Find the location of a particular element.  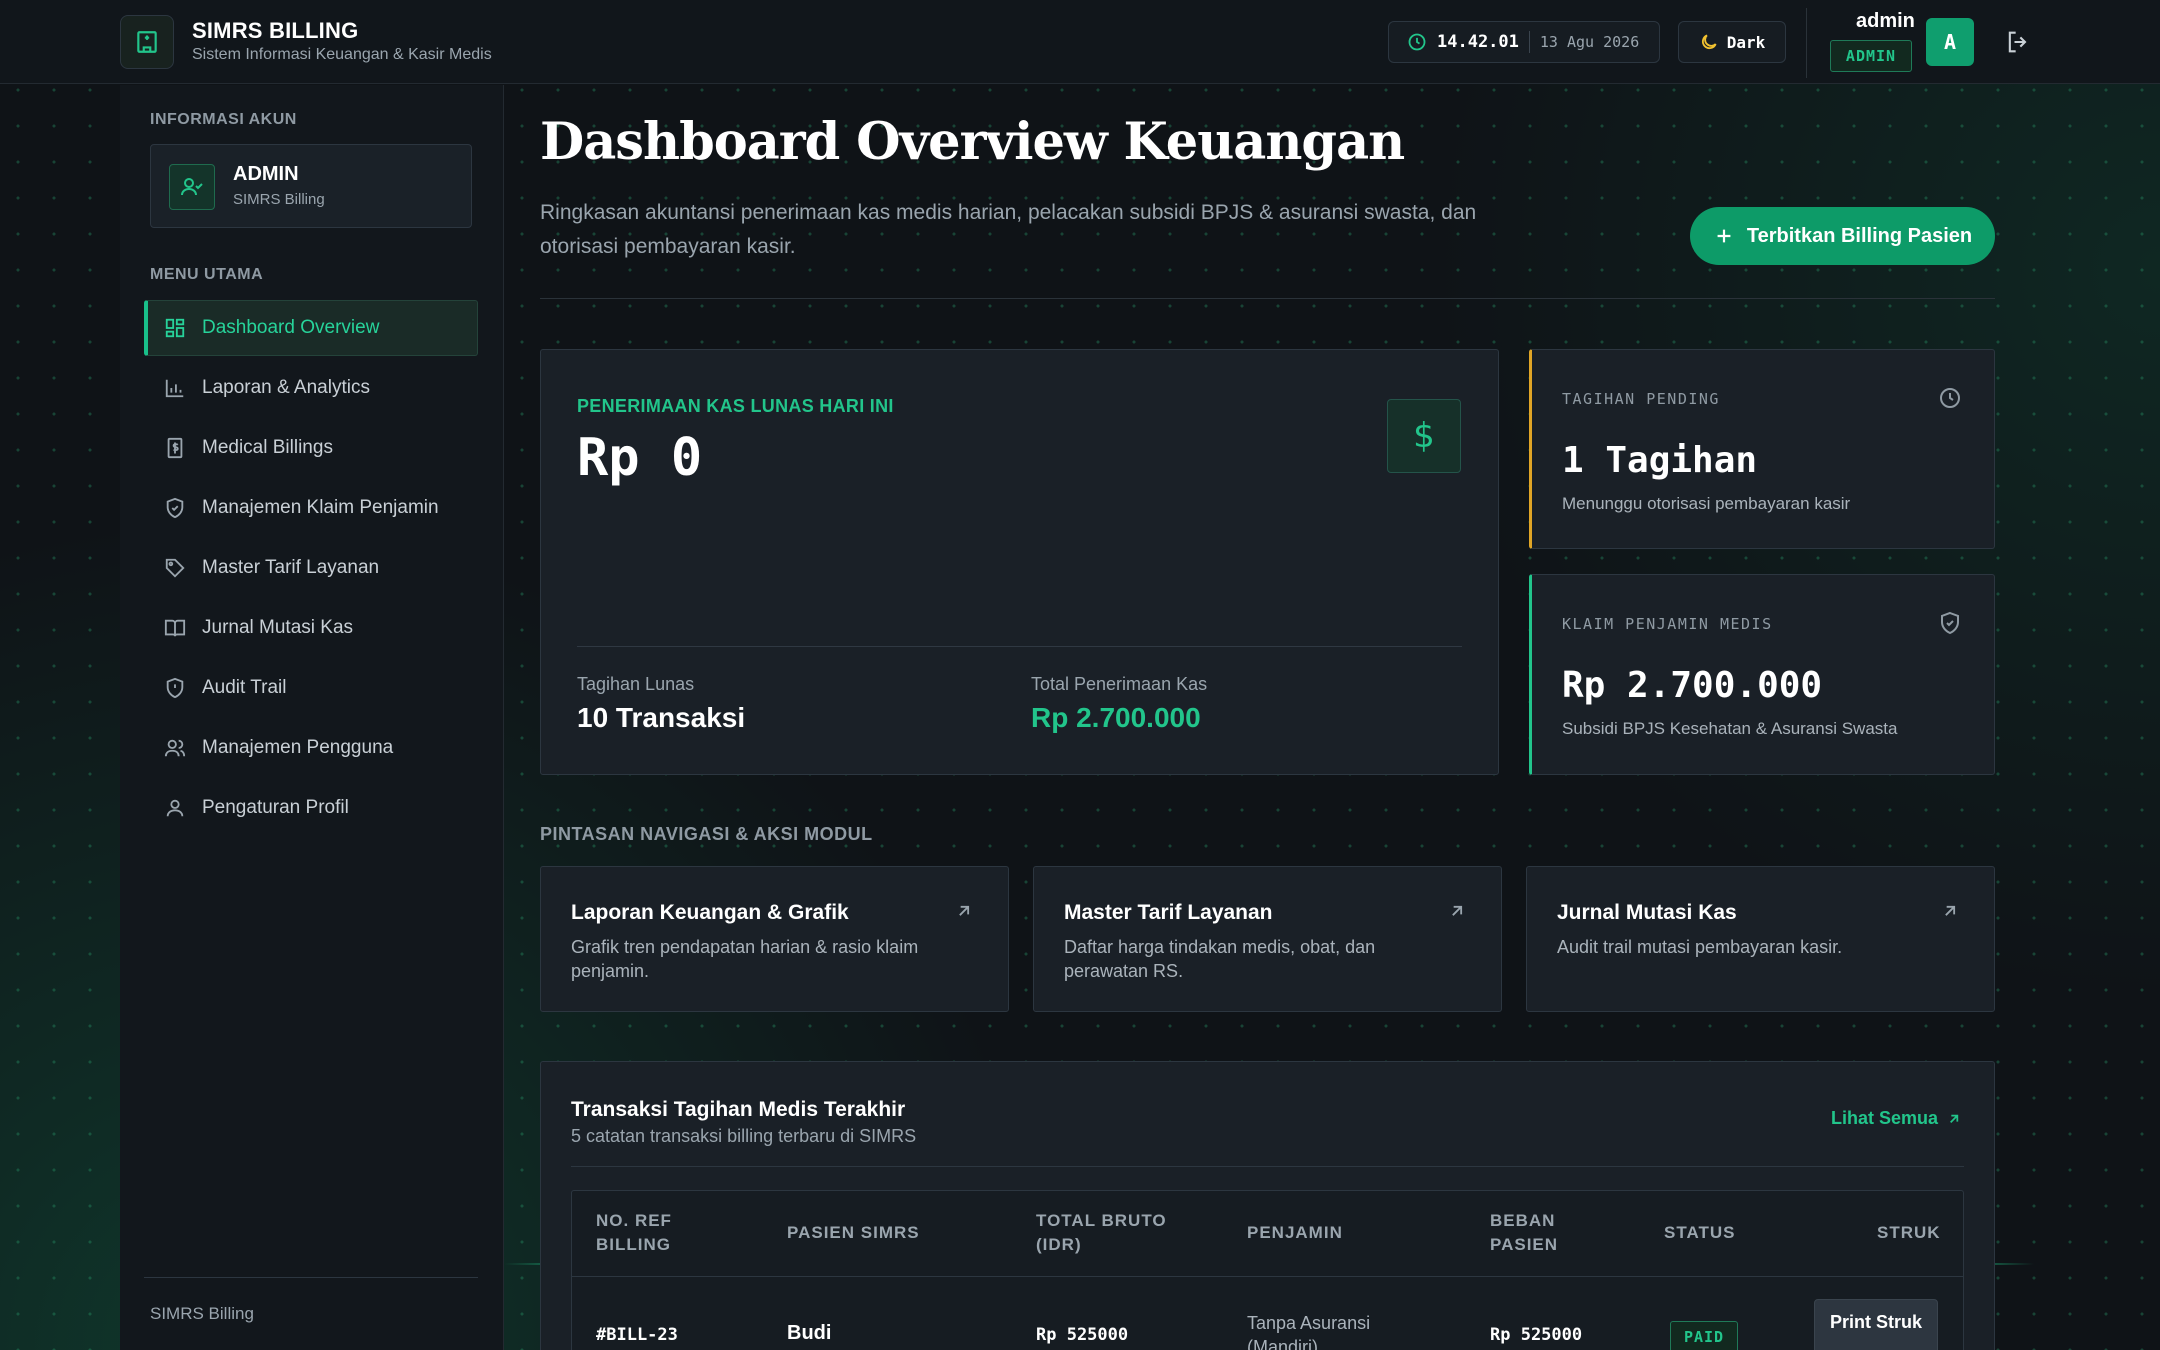

view-all-link: Lihat Semua is located at coordinates (1896, 1118).